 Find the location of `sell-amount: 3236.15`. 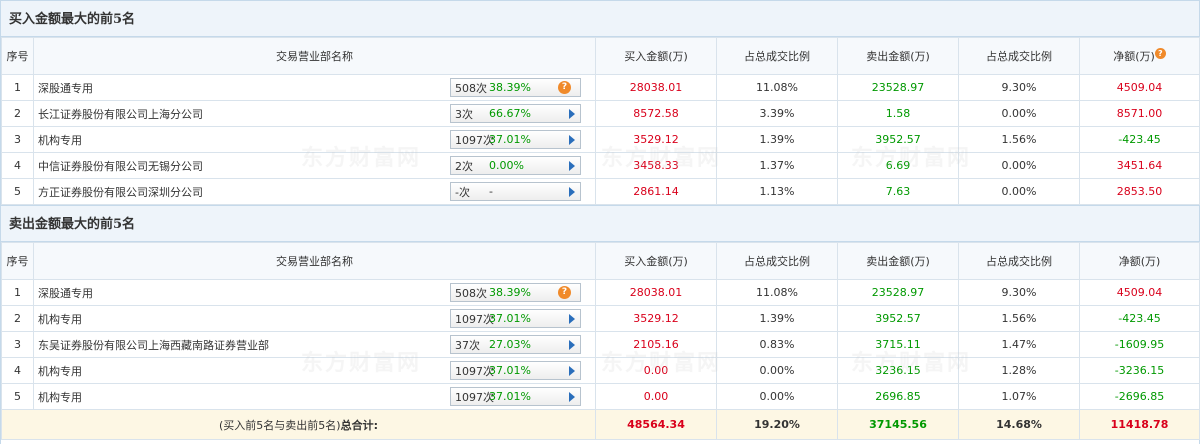

sell-amount: 3236.15 is located at coordinates (898, 370).